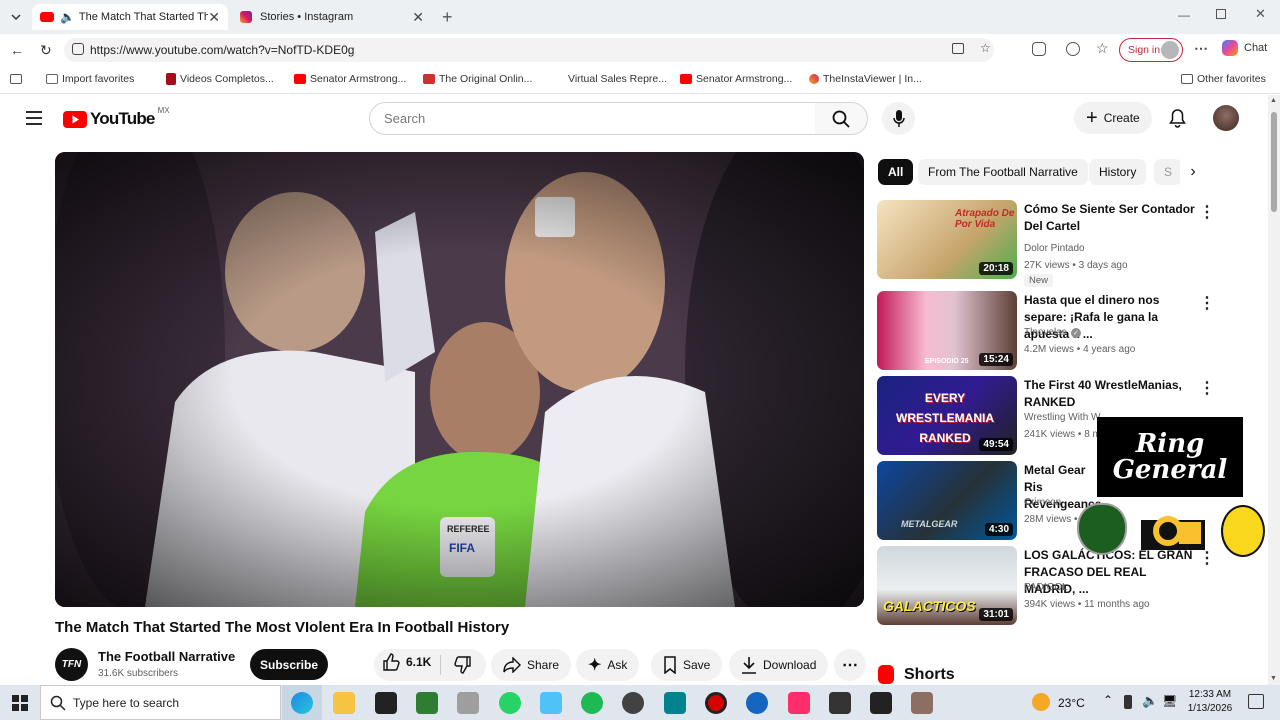 This screenshot has width=1280, height=720. I want to click on more-actions-icon: ⋯, so click(850, 665).